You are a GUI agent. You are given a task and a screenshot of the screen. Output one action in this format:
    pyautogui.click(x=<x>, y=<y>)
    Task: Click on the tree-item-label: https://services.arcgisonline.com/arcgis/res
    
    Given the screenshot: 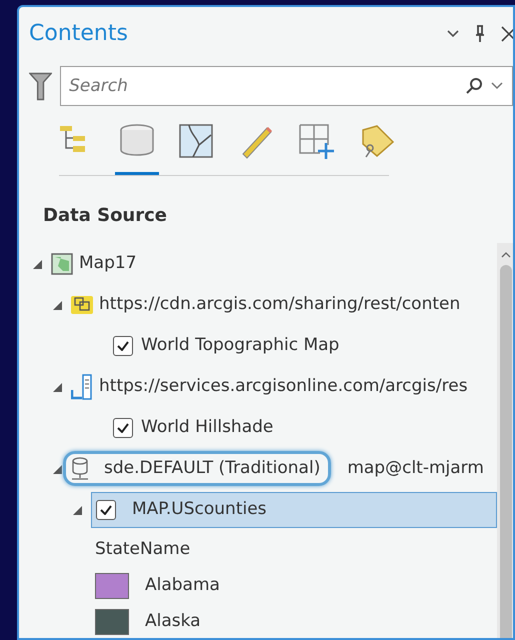 What is the action you would take?
    pyautogui.click(x=283, y=387)
    